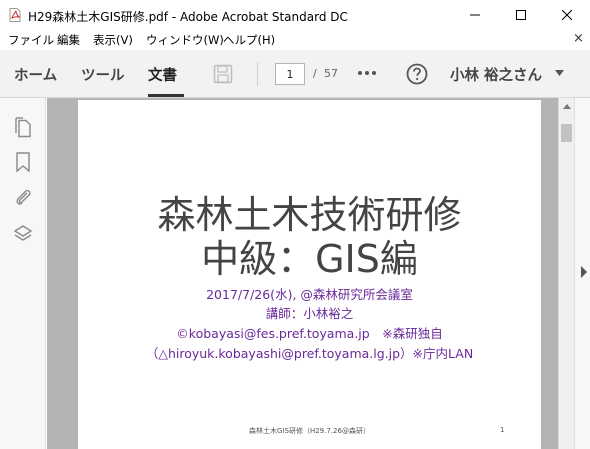  What do you see at coordinates (578, 38) in the screenshot?
I see `document-close-icon: ×` at bounding box center [578, 38].